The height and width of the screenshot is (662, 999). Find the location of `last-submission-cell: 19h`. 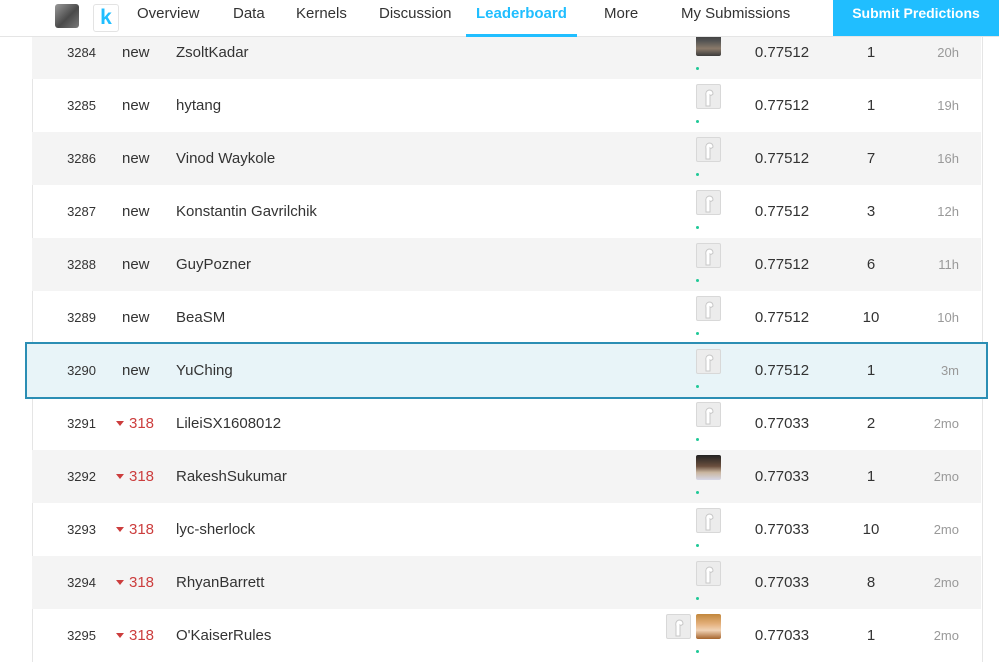

last-submission-cell: 19h is located at coordinates (948, 105).